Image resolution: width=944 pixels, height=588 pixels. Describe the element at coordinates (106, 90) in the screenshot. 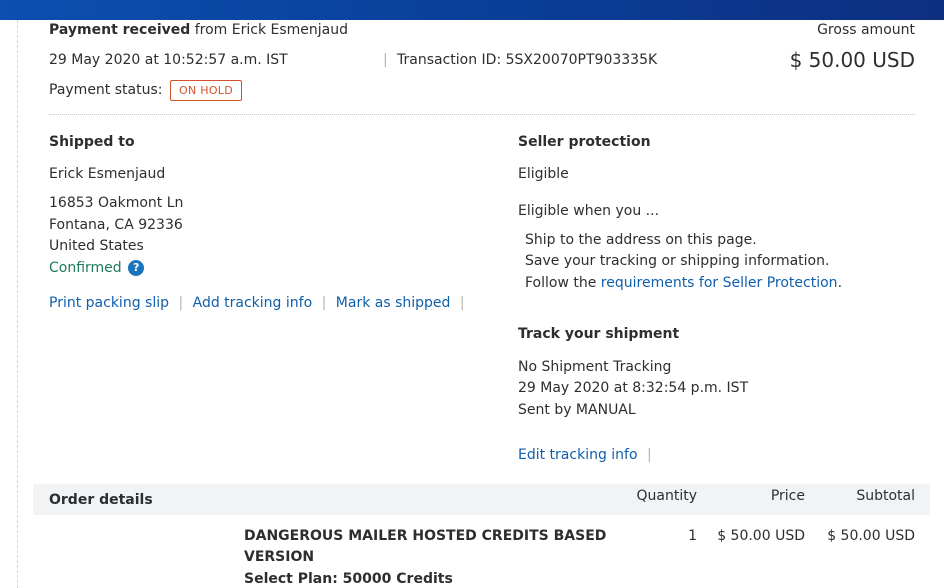

I see `payment-status-label: Payment status:` at that location.